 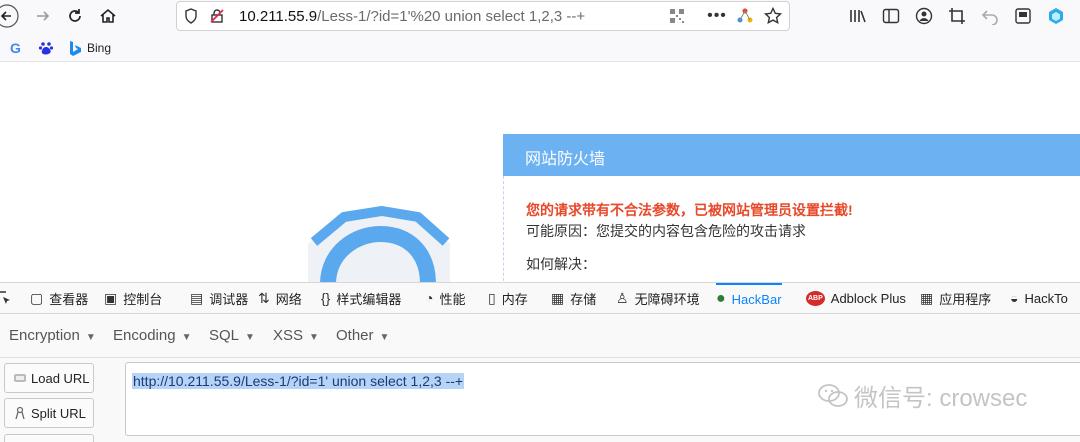 I want to click on hackbar-icon: ●, so click(x=721, y=298).